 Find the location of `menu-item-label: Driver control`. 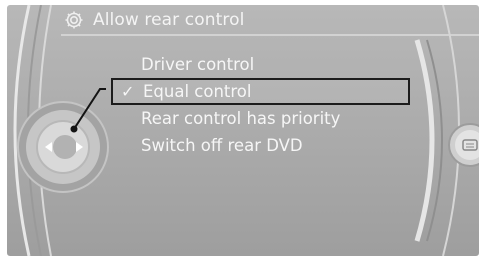

menu-item-label: Driver control is located at coordinates (198, 64).